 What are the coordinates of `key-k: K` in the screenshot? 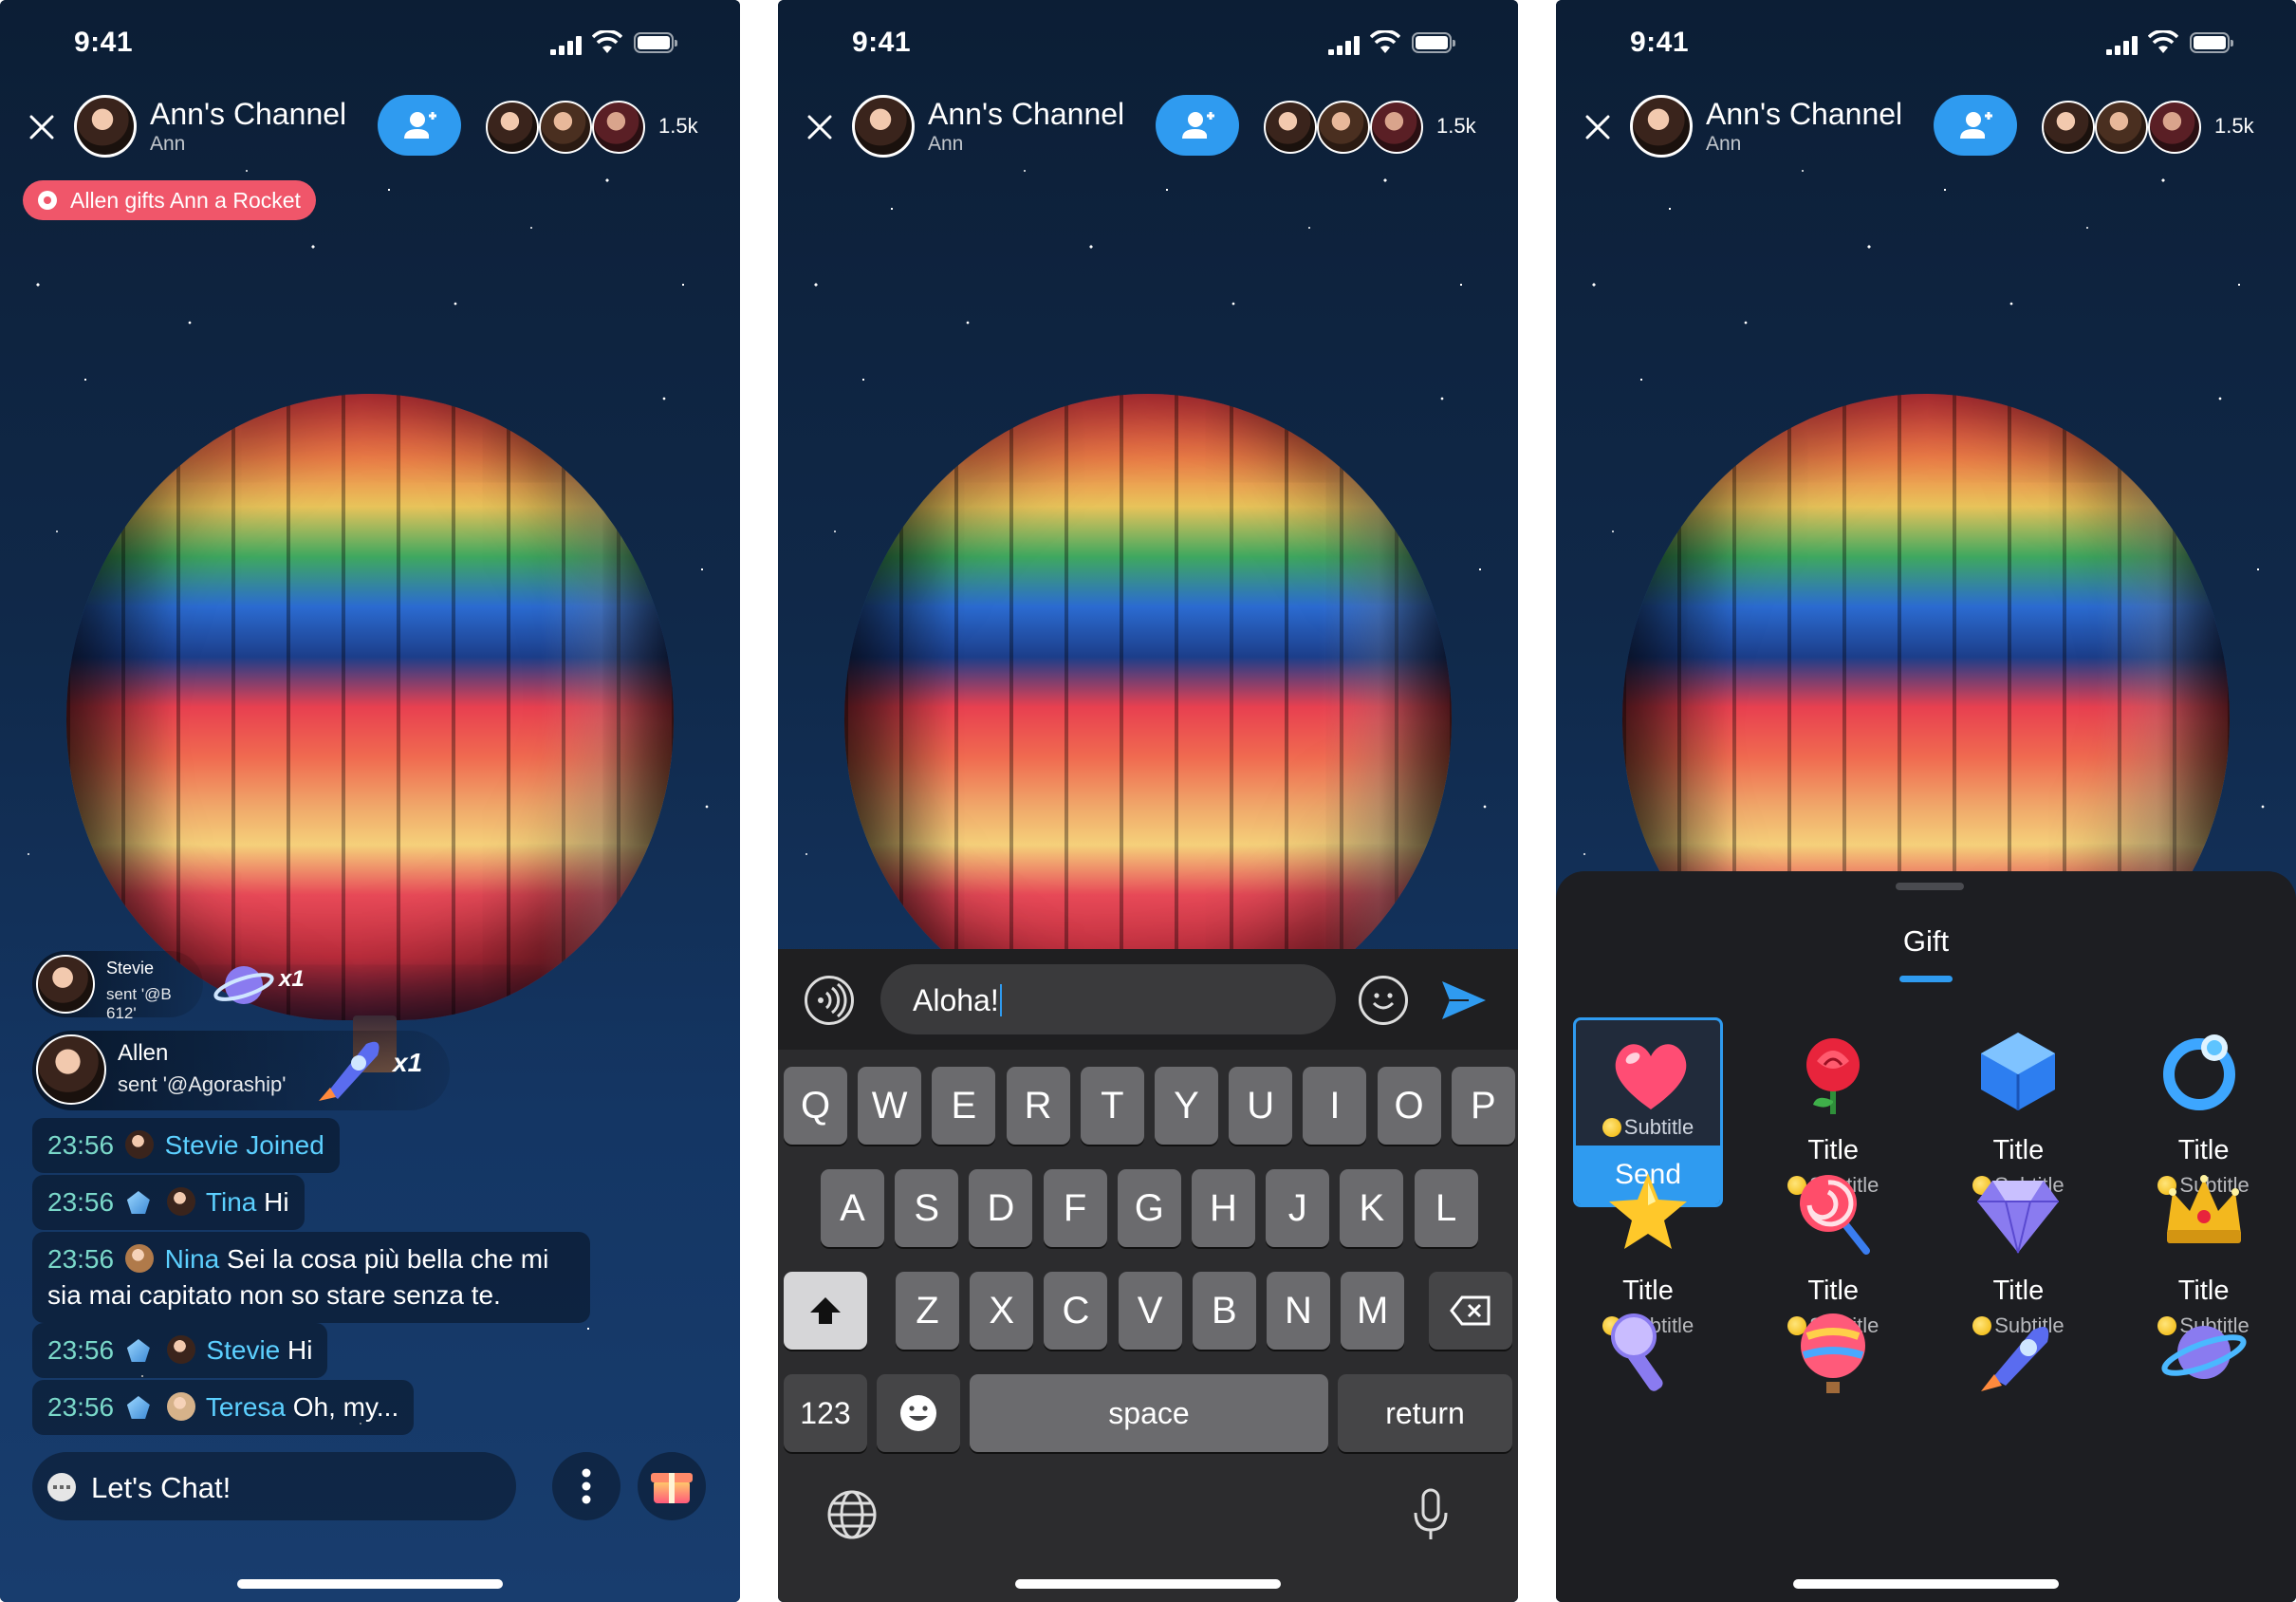 It's located at (1372, 1208).